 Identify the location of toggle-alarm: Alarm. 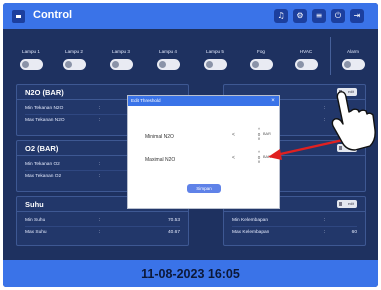
(353, 59).